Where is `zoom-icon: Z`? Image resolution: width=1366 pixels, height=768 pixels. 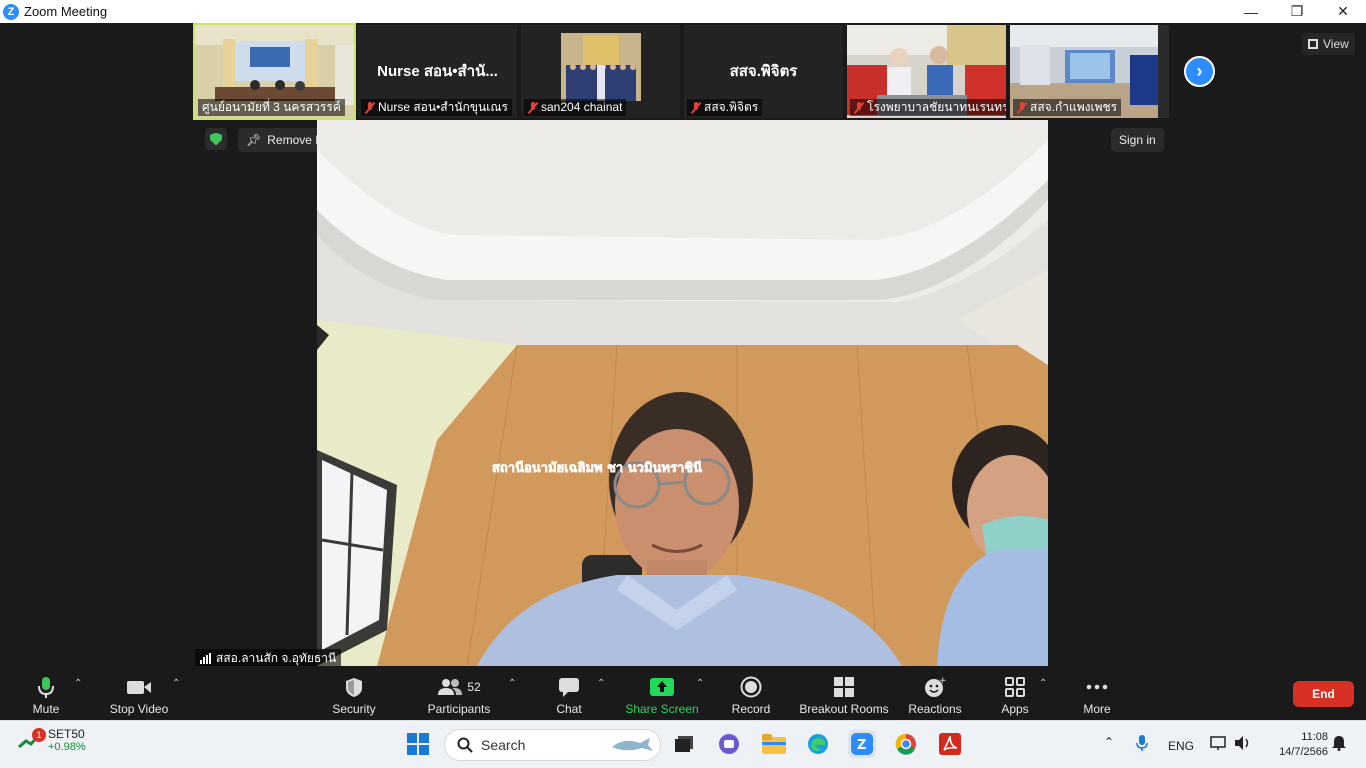 zoom-icon: Z is located at coordinates (862, 744).